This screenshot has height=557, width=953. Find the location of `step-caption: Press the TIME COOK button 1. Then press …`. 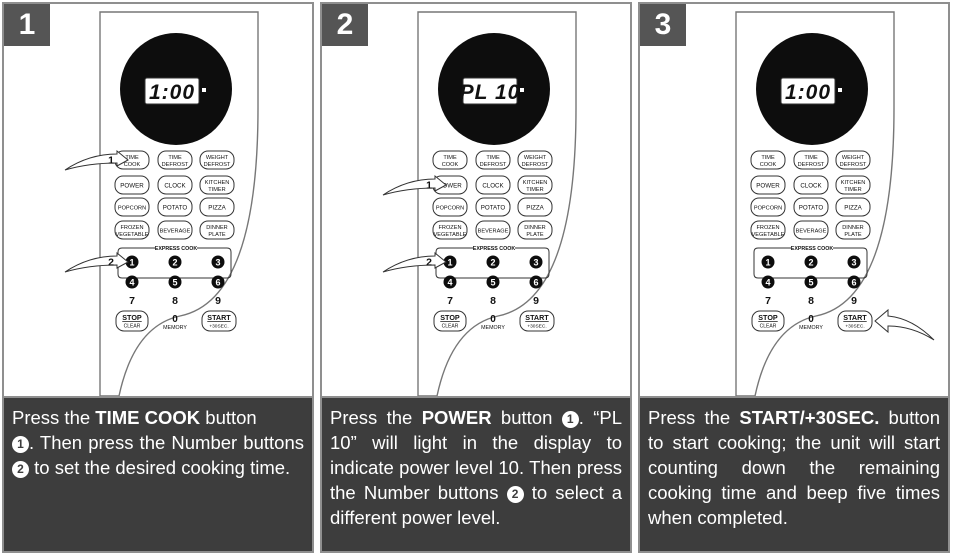

step-caption: Press the TIME COOK button 1. Then press … is located at coordinates (158, 473).